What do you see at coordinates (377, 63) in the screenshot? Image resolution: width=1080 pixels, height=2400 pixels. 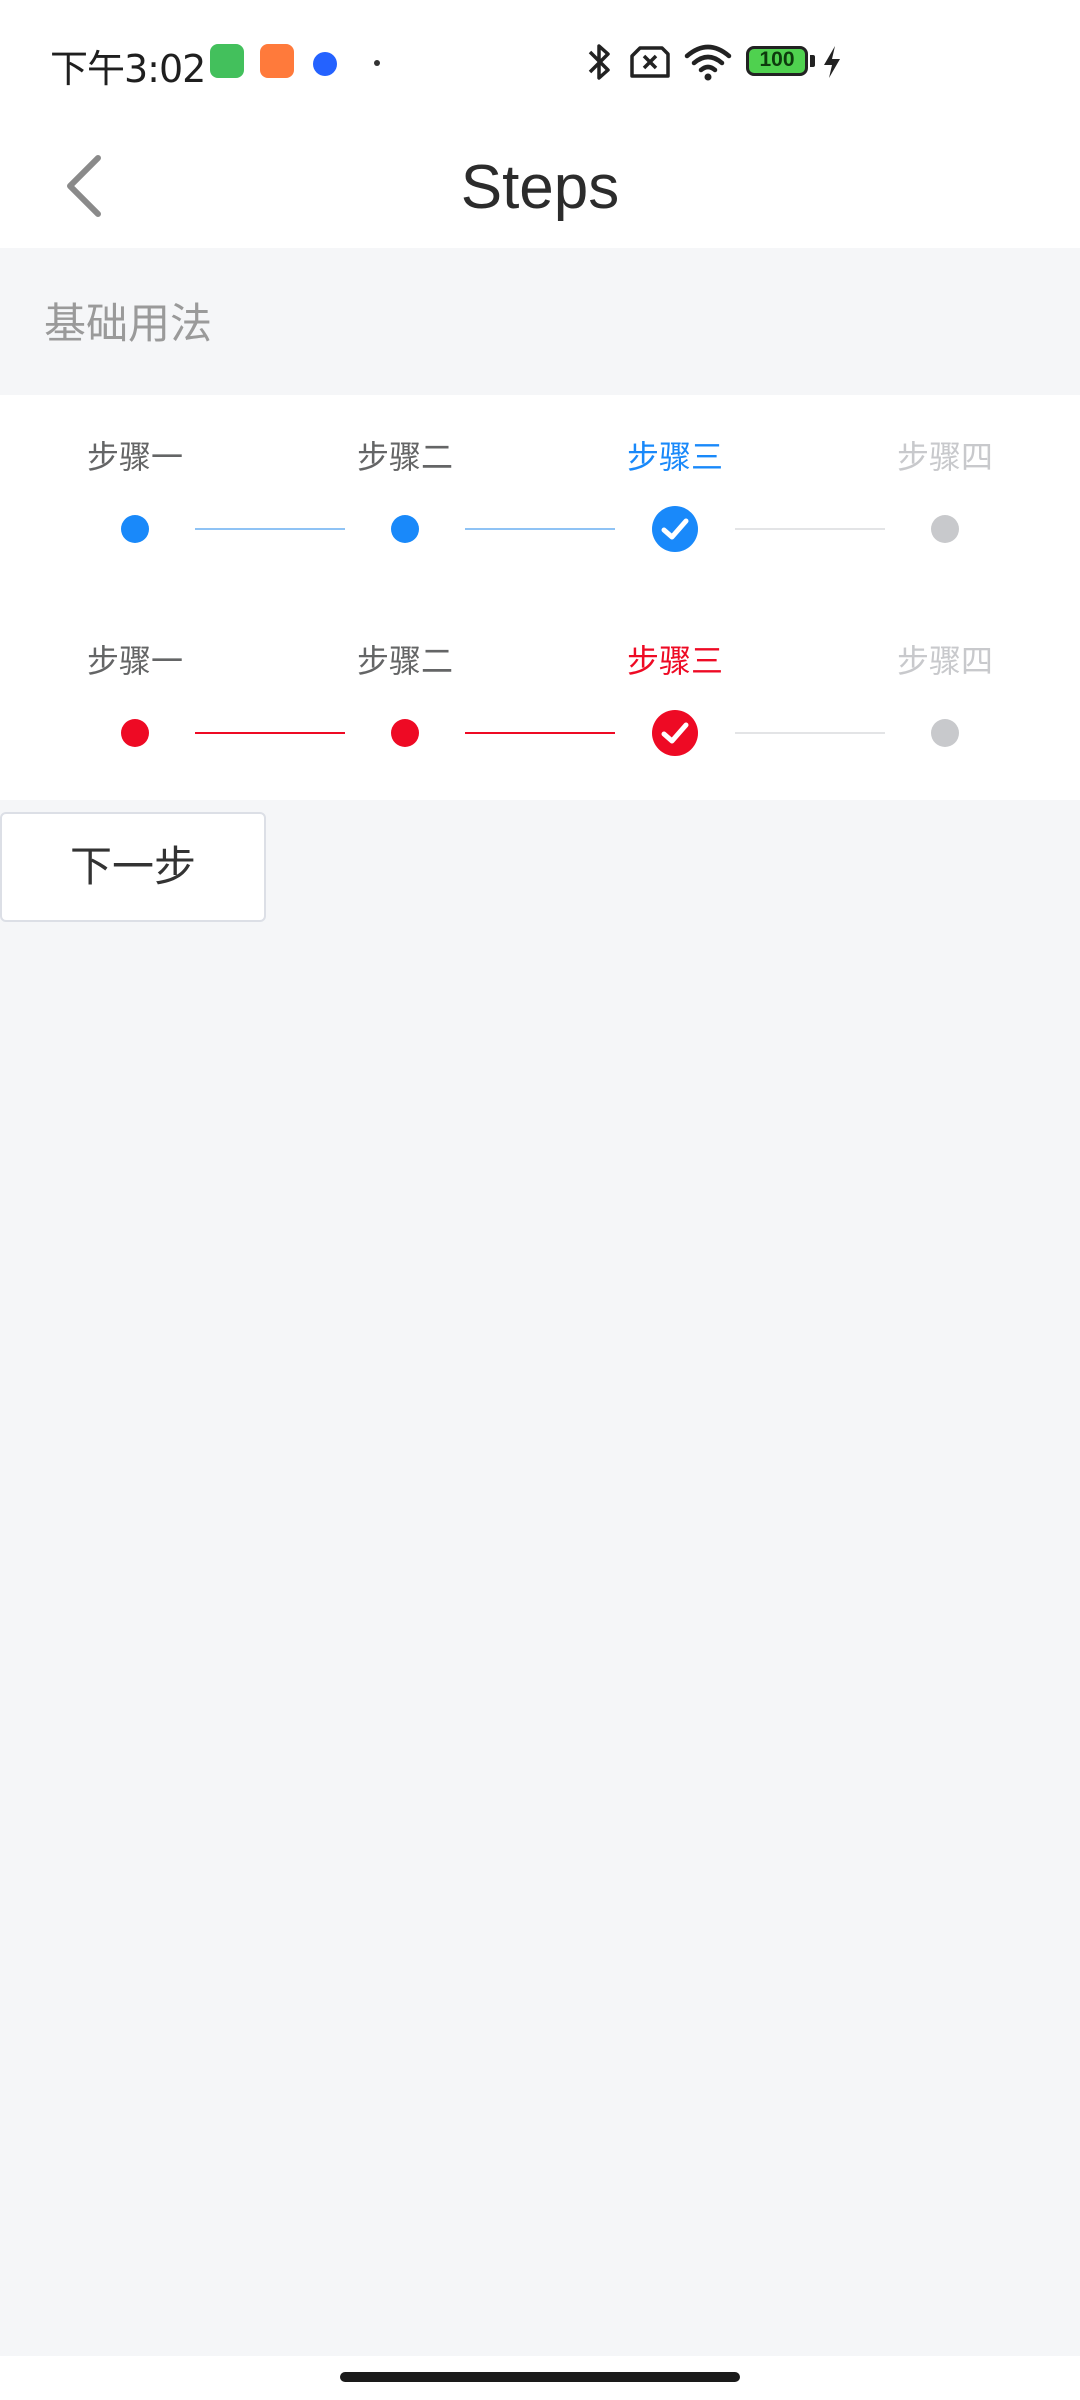 I see `notification-dot-icon` at bounding box center [377, 63].